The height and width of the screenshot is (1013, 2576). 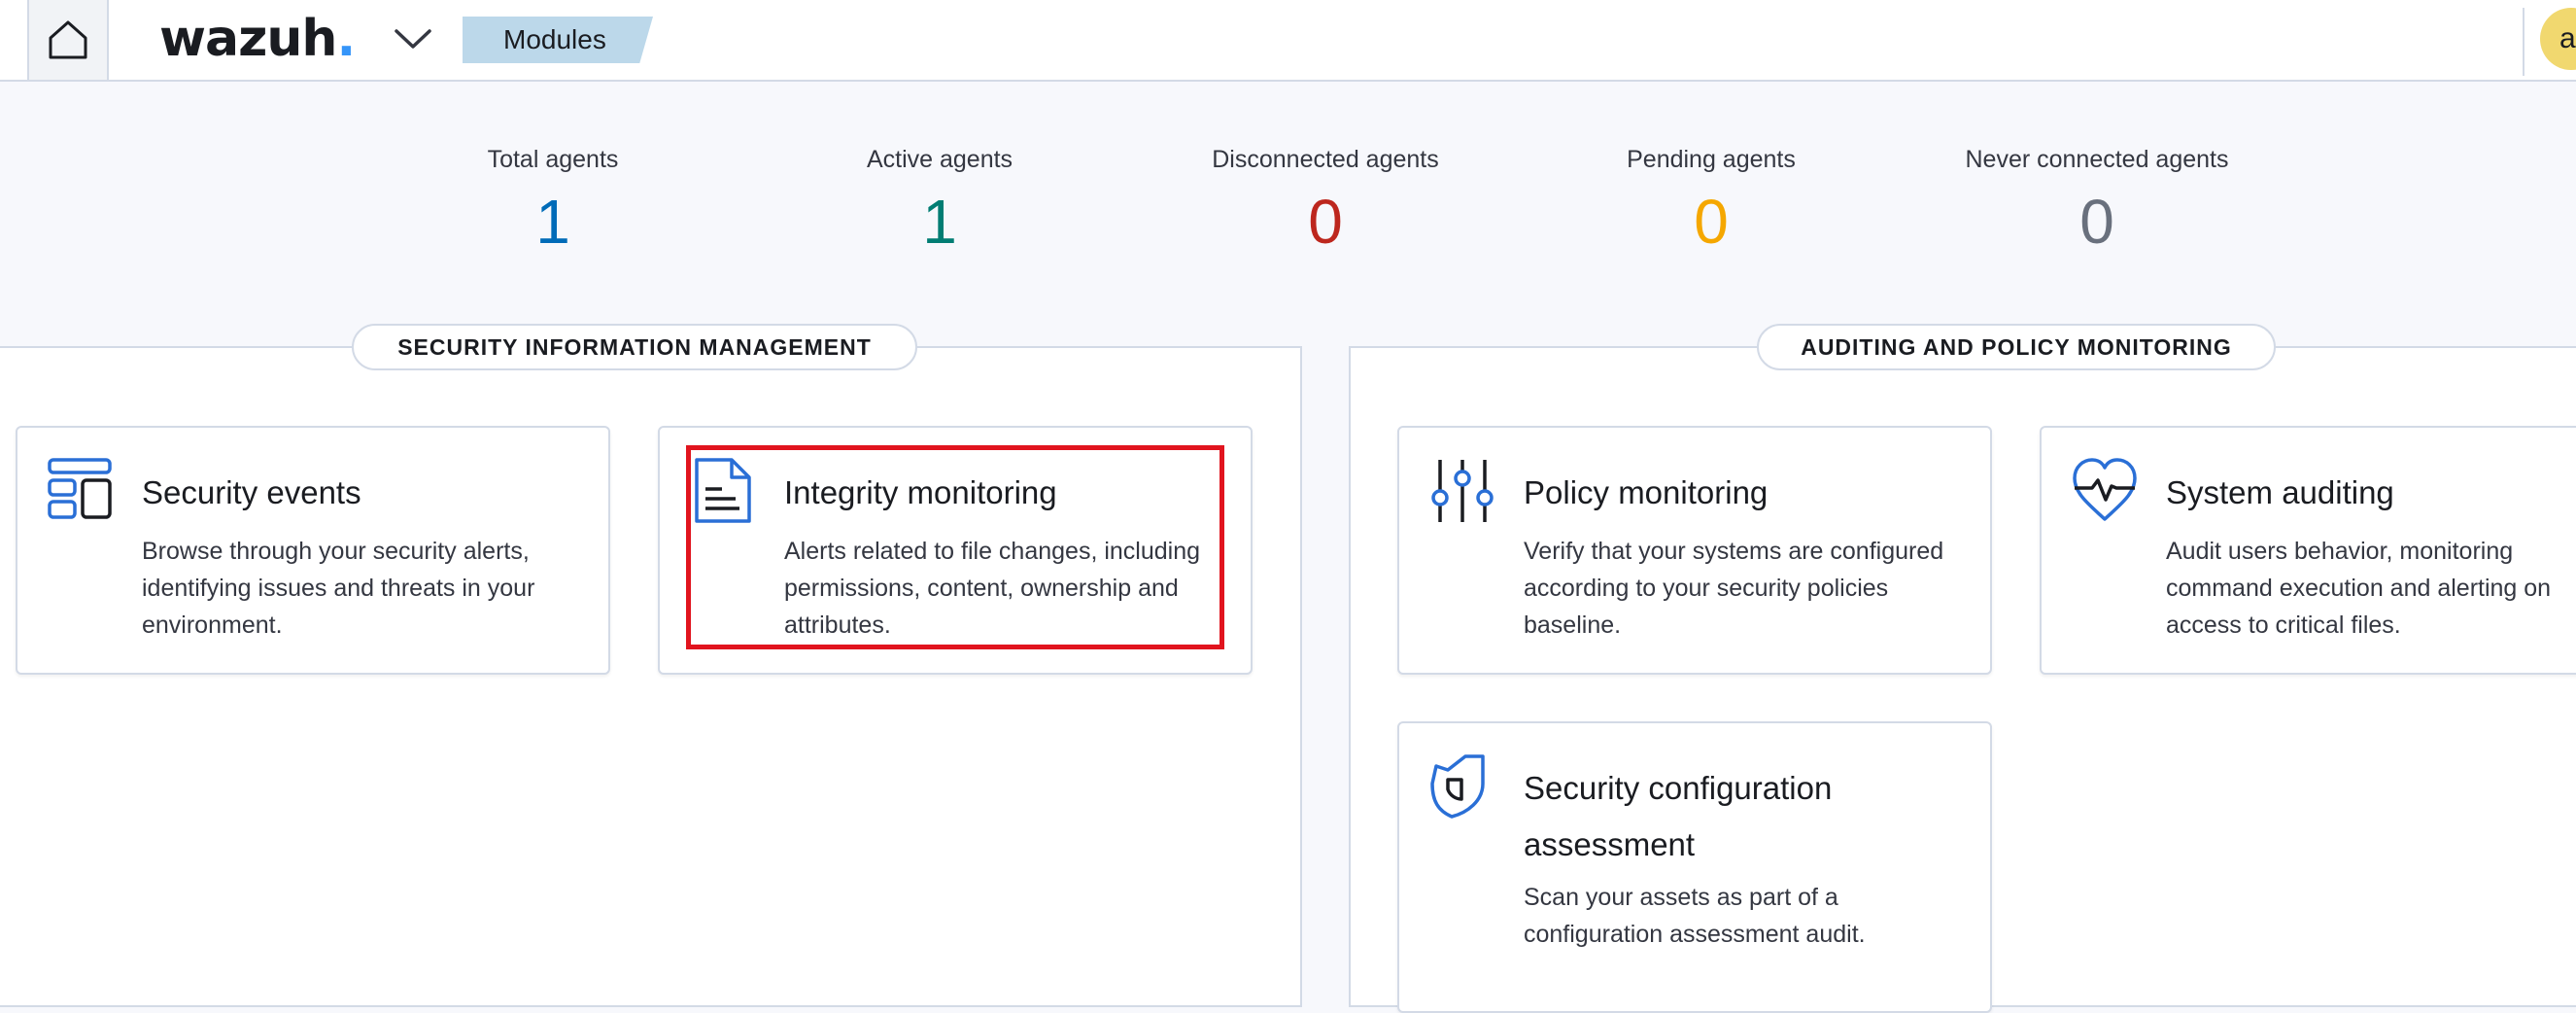 I want to click on stat-disconnected-agents: Disconnected agents 0, so click(x=1326, y=202).